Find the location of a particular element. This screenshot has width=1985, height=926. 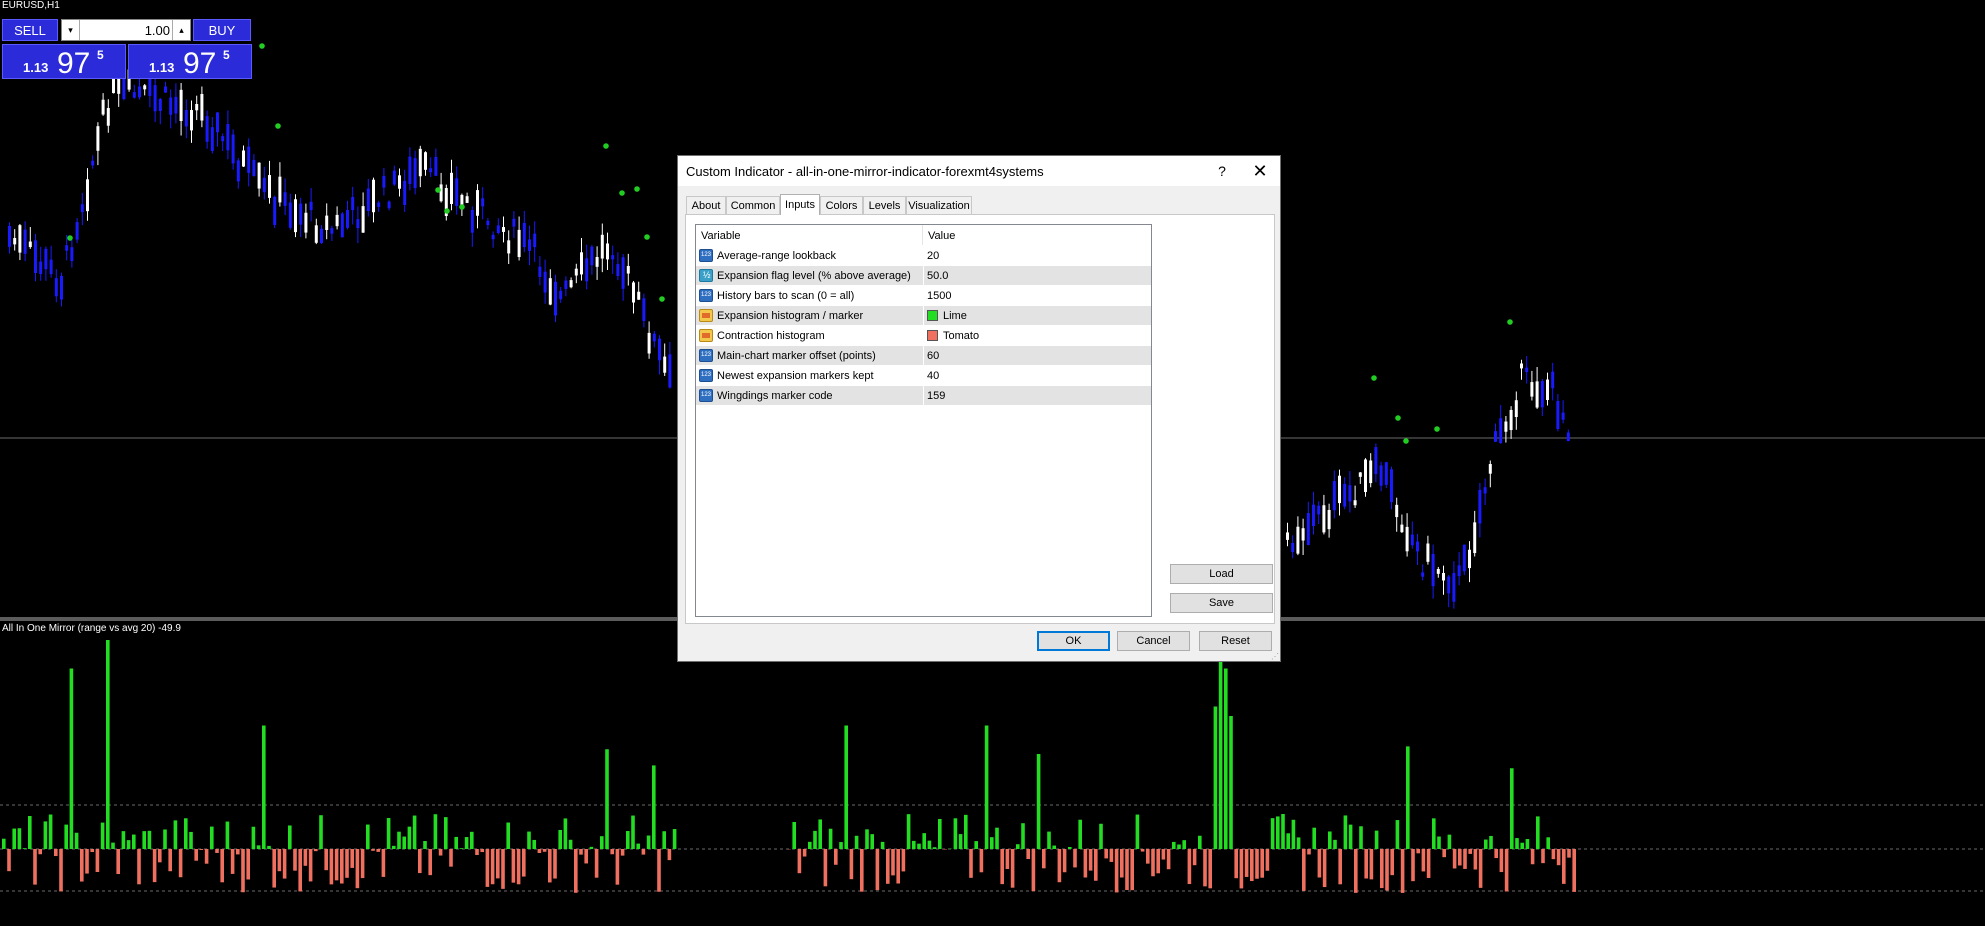

lot-size-stepper: ▾ ▴ is located at coordinates (126, 30).